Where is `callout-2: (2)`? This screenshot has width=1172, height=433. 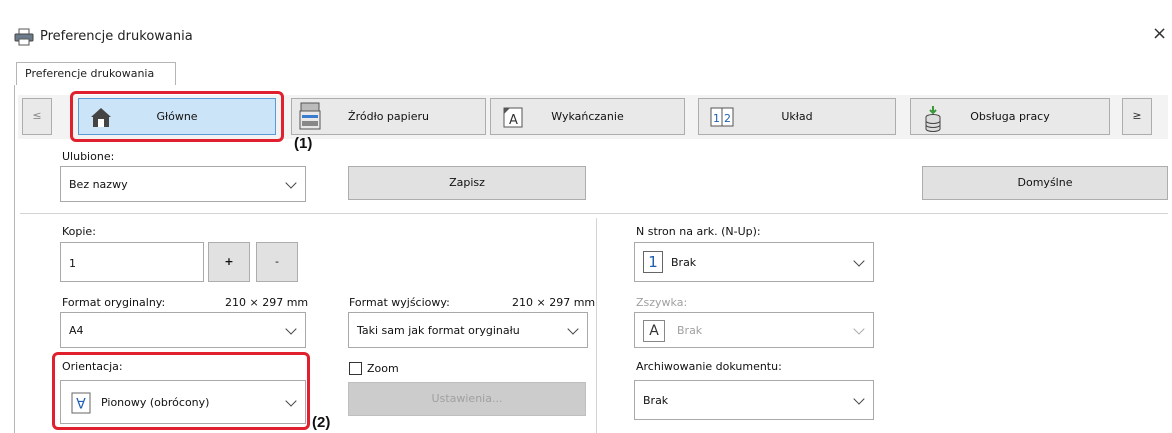
callout-2: (2) is located at coordinates (321, 422).